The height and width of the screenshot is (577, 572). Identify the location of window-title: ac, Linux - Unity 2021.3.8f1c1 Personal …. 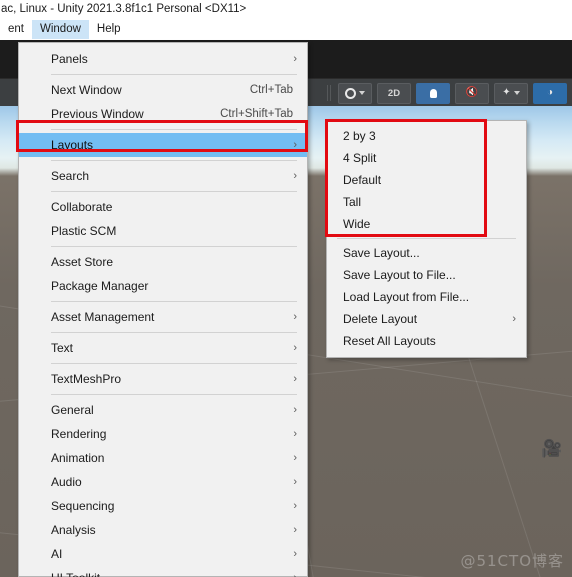
(286, 9).